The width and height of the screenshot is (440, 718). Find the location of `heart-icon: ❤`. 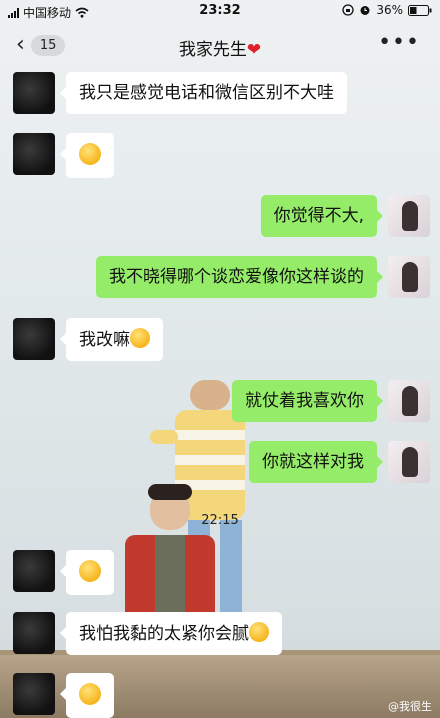

heart-icon: ❤ is located at coordinates (254, 50).